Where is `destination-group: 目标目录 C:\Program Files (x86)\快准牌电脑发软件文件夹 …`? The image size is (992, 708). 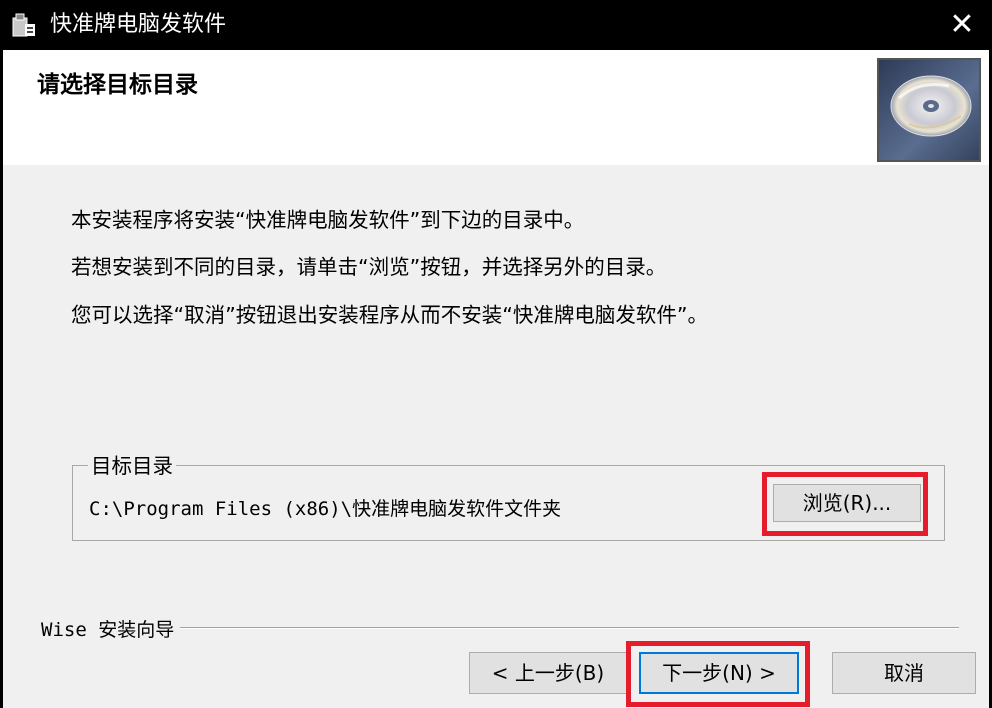
destination-group: 目标目录 C:\Program Files (x86)\快准牌电脑发软件文件夹 … is located at coordinates (508, 495).